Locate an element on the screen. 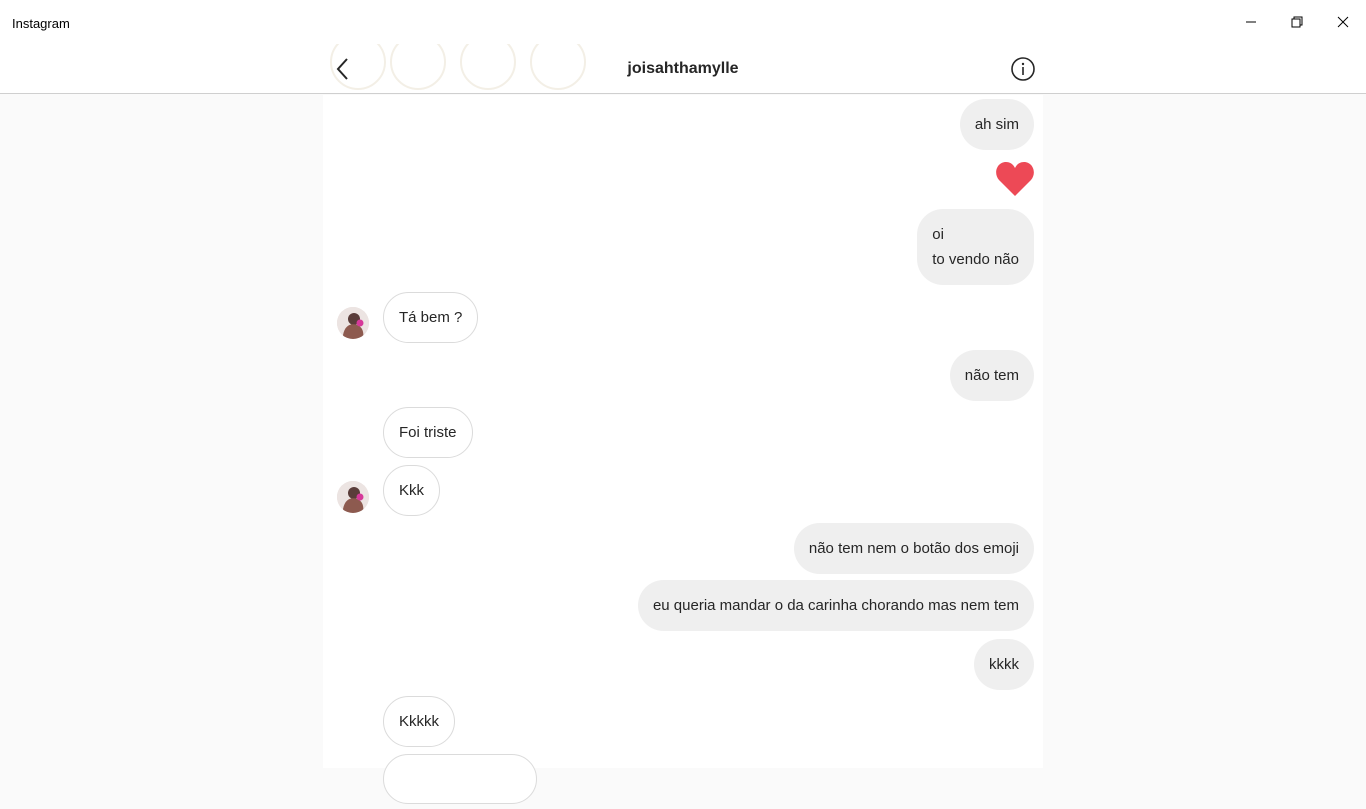 Image resolution: width=1366 pixels, height=809 pixels. message-sent: ah sim is located at coordinates (996, 124).